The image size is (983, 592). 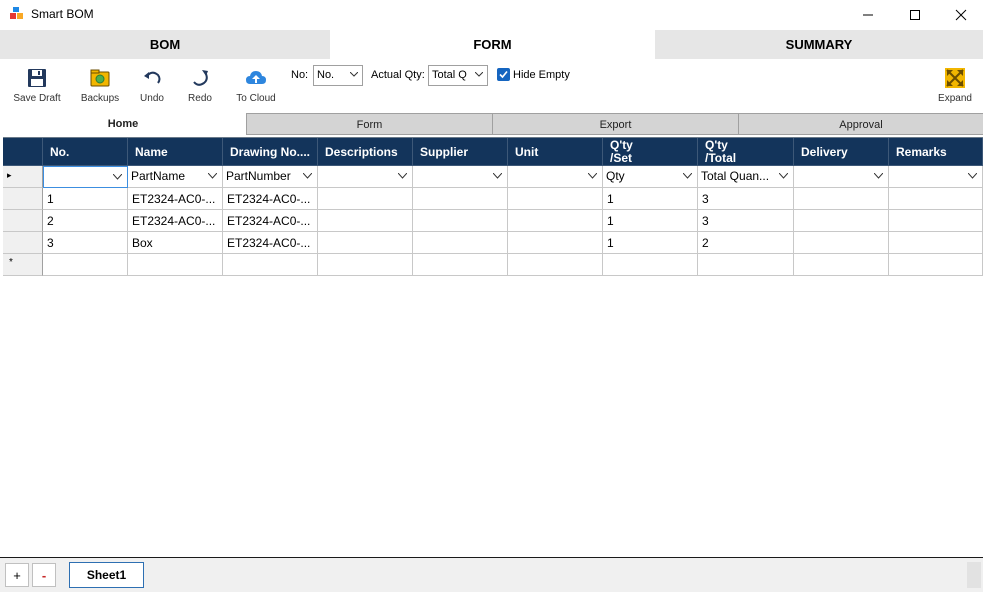 What do you see at coordinates (85, 243) in the screenshot?
I see `cell-no: 3` at bounding box center [85, 243].